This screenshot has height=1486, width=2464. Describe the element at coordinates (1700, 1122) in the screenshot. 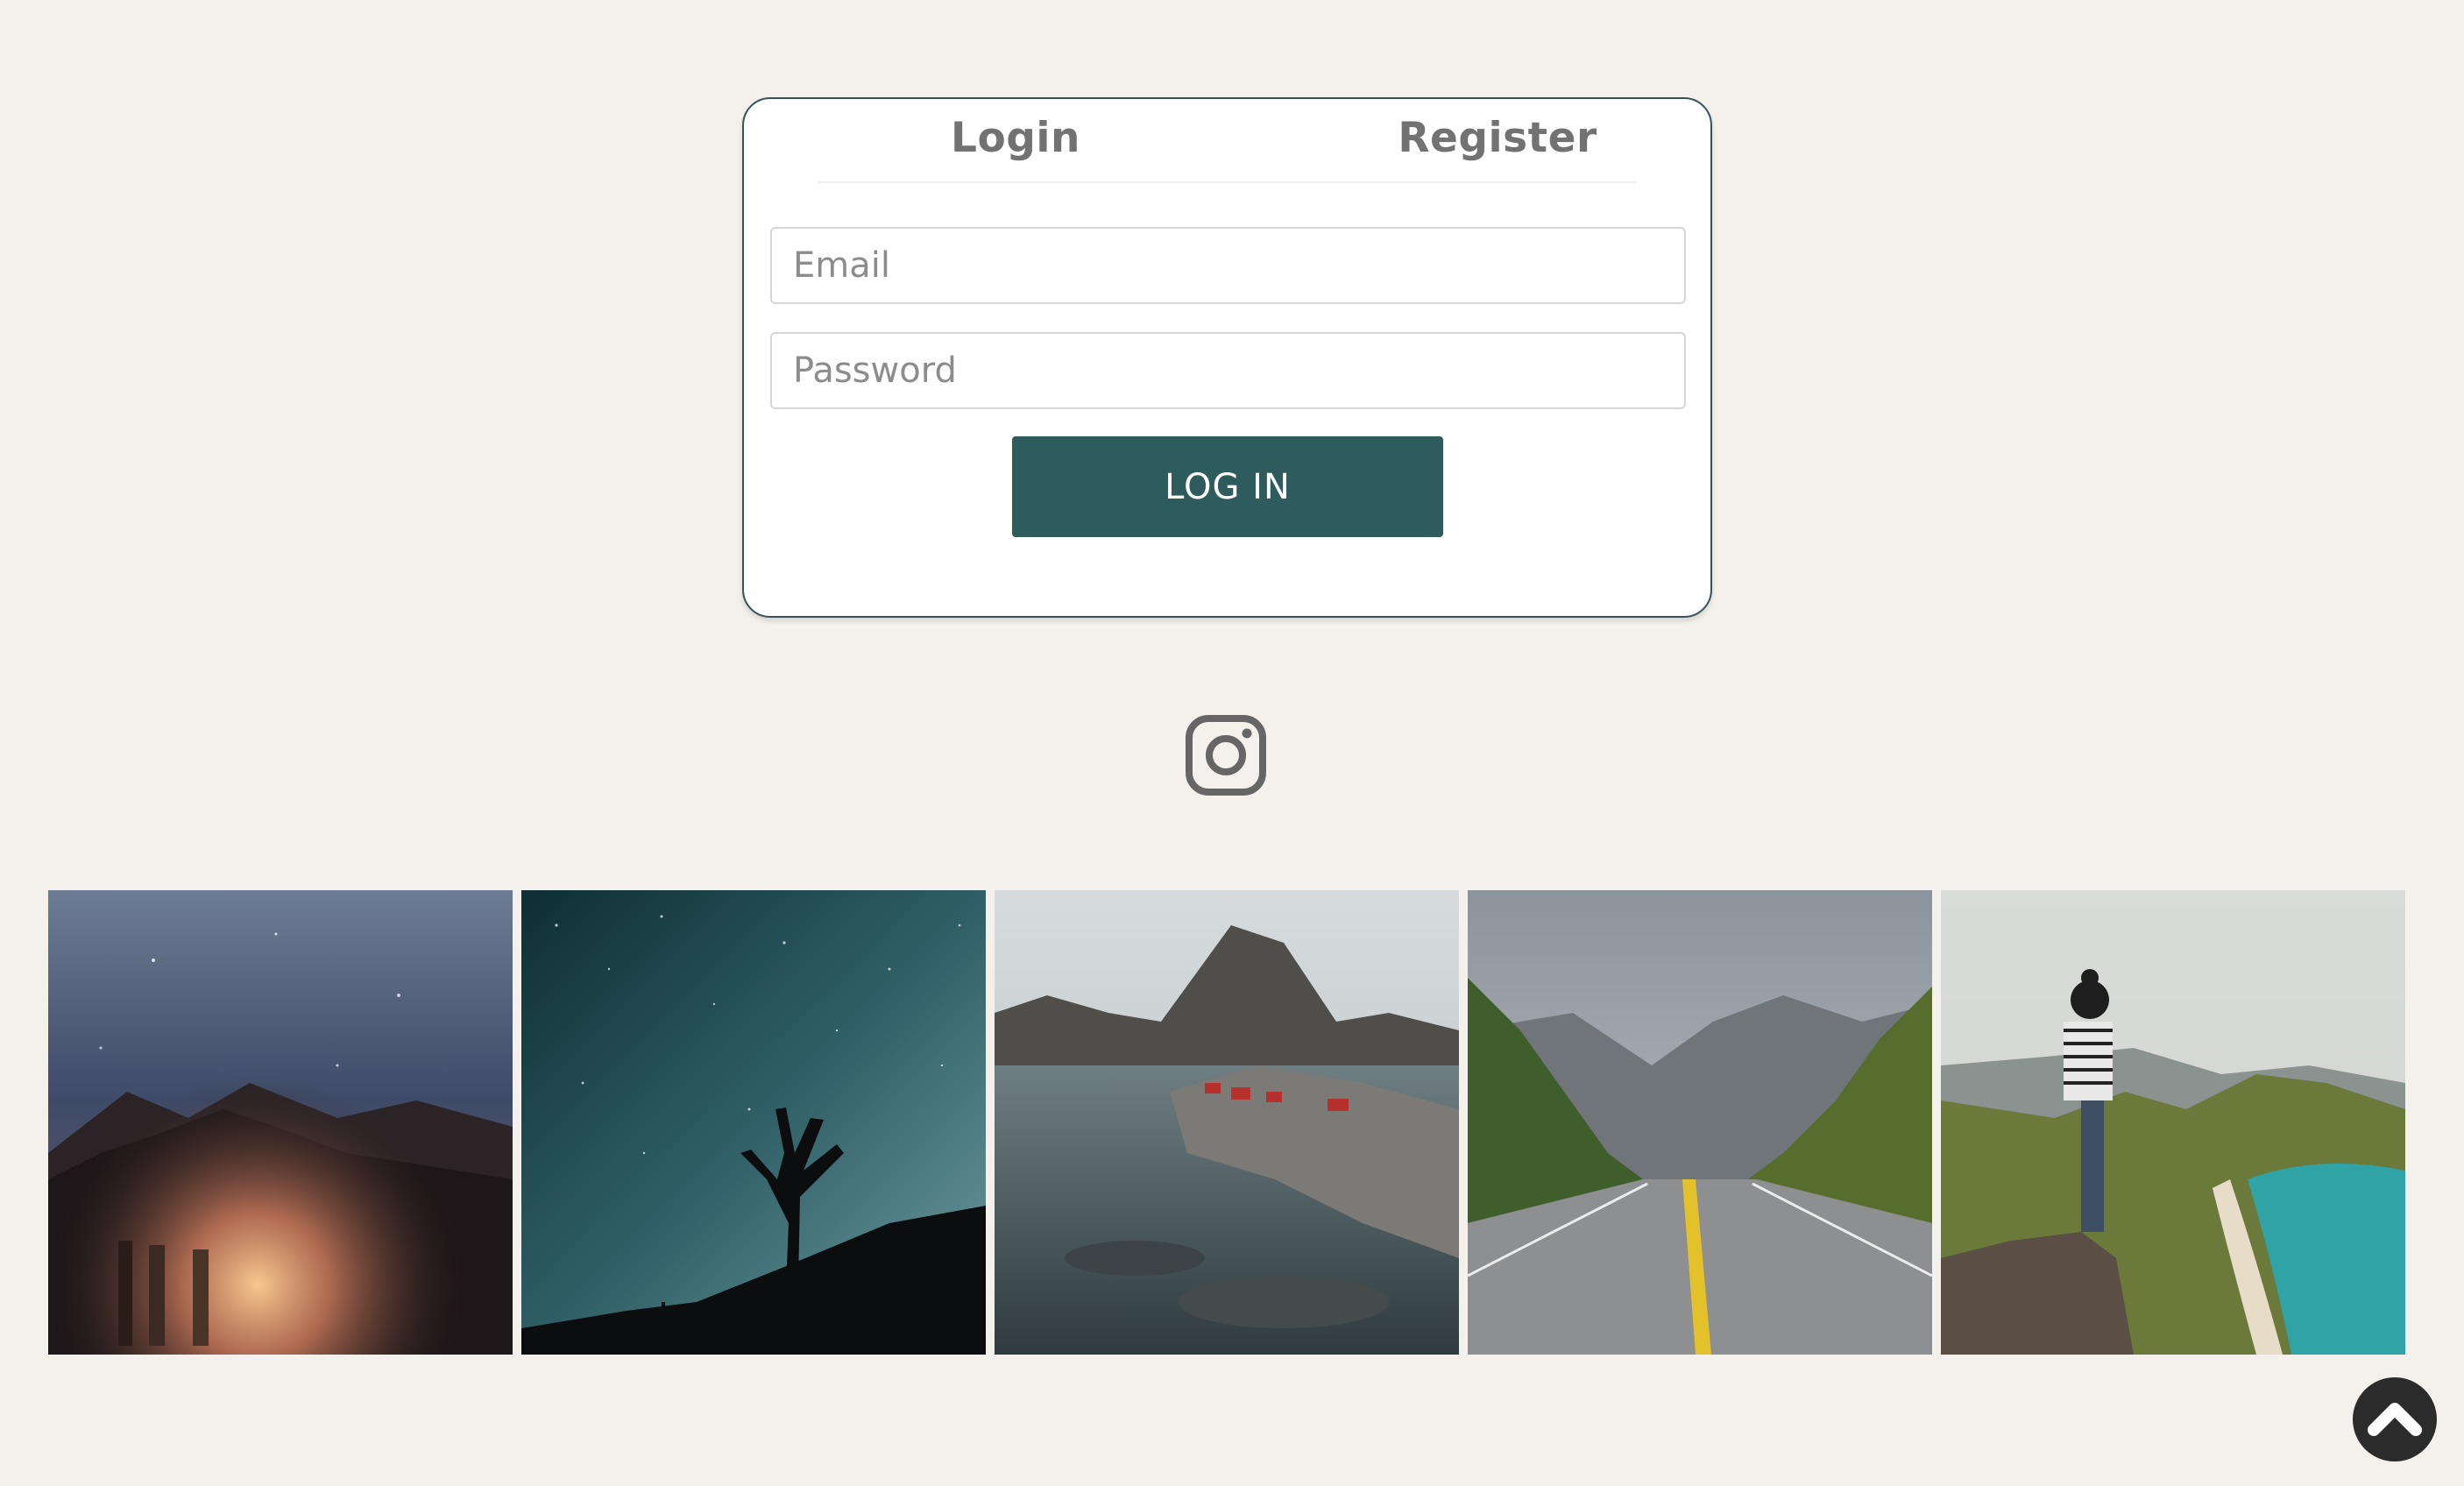

I see `gallery-photo-forest-road` at that location.